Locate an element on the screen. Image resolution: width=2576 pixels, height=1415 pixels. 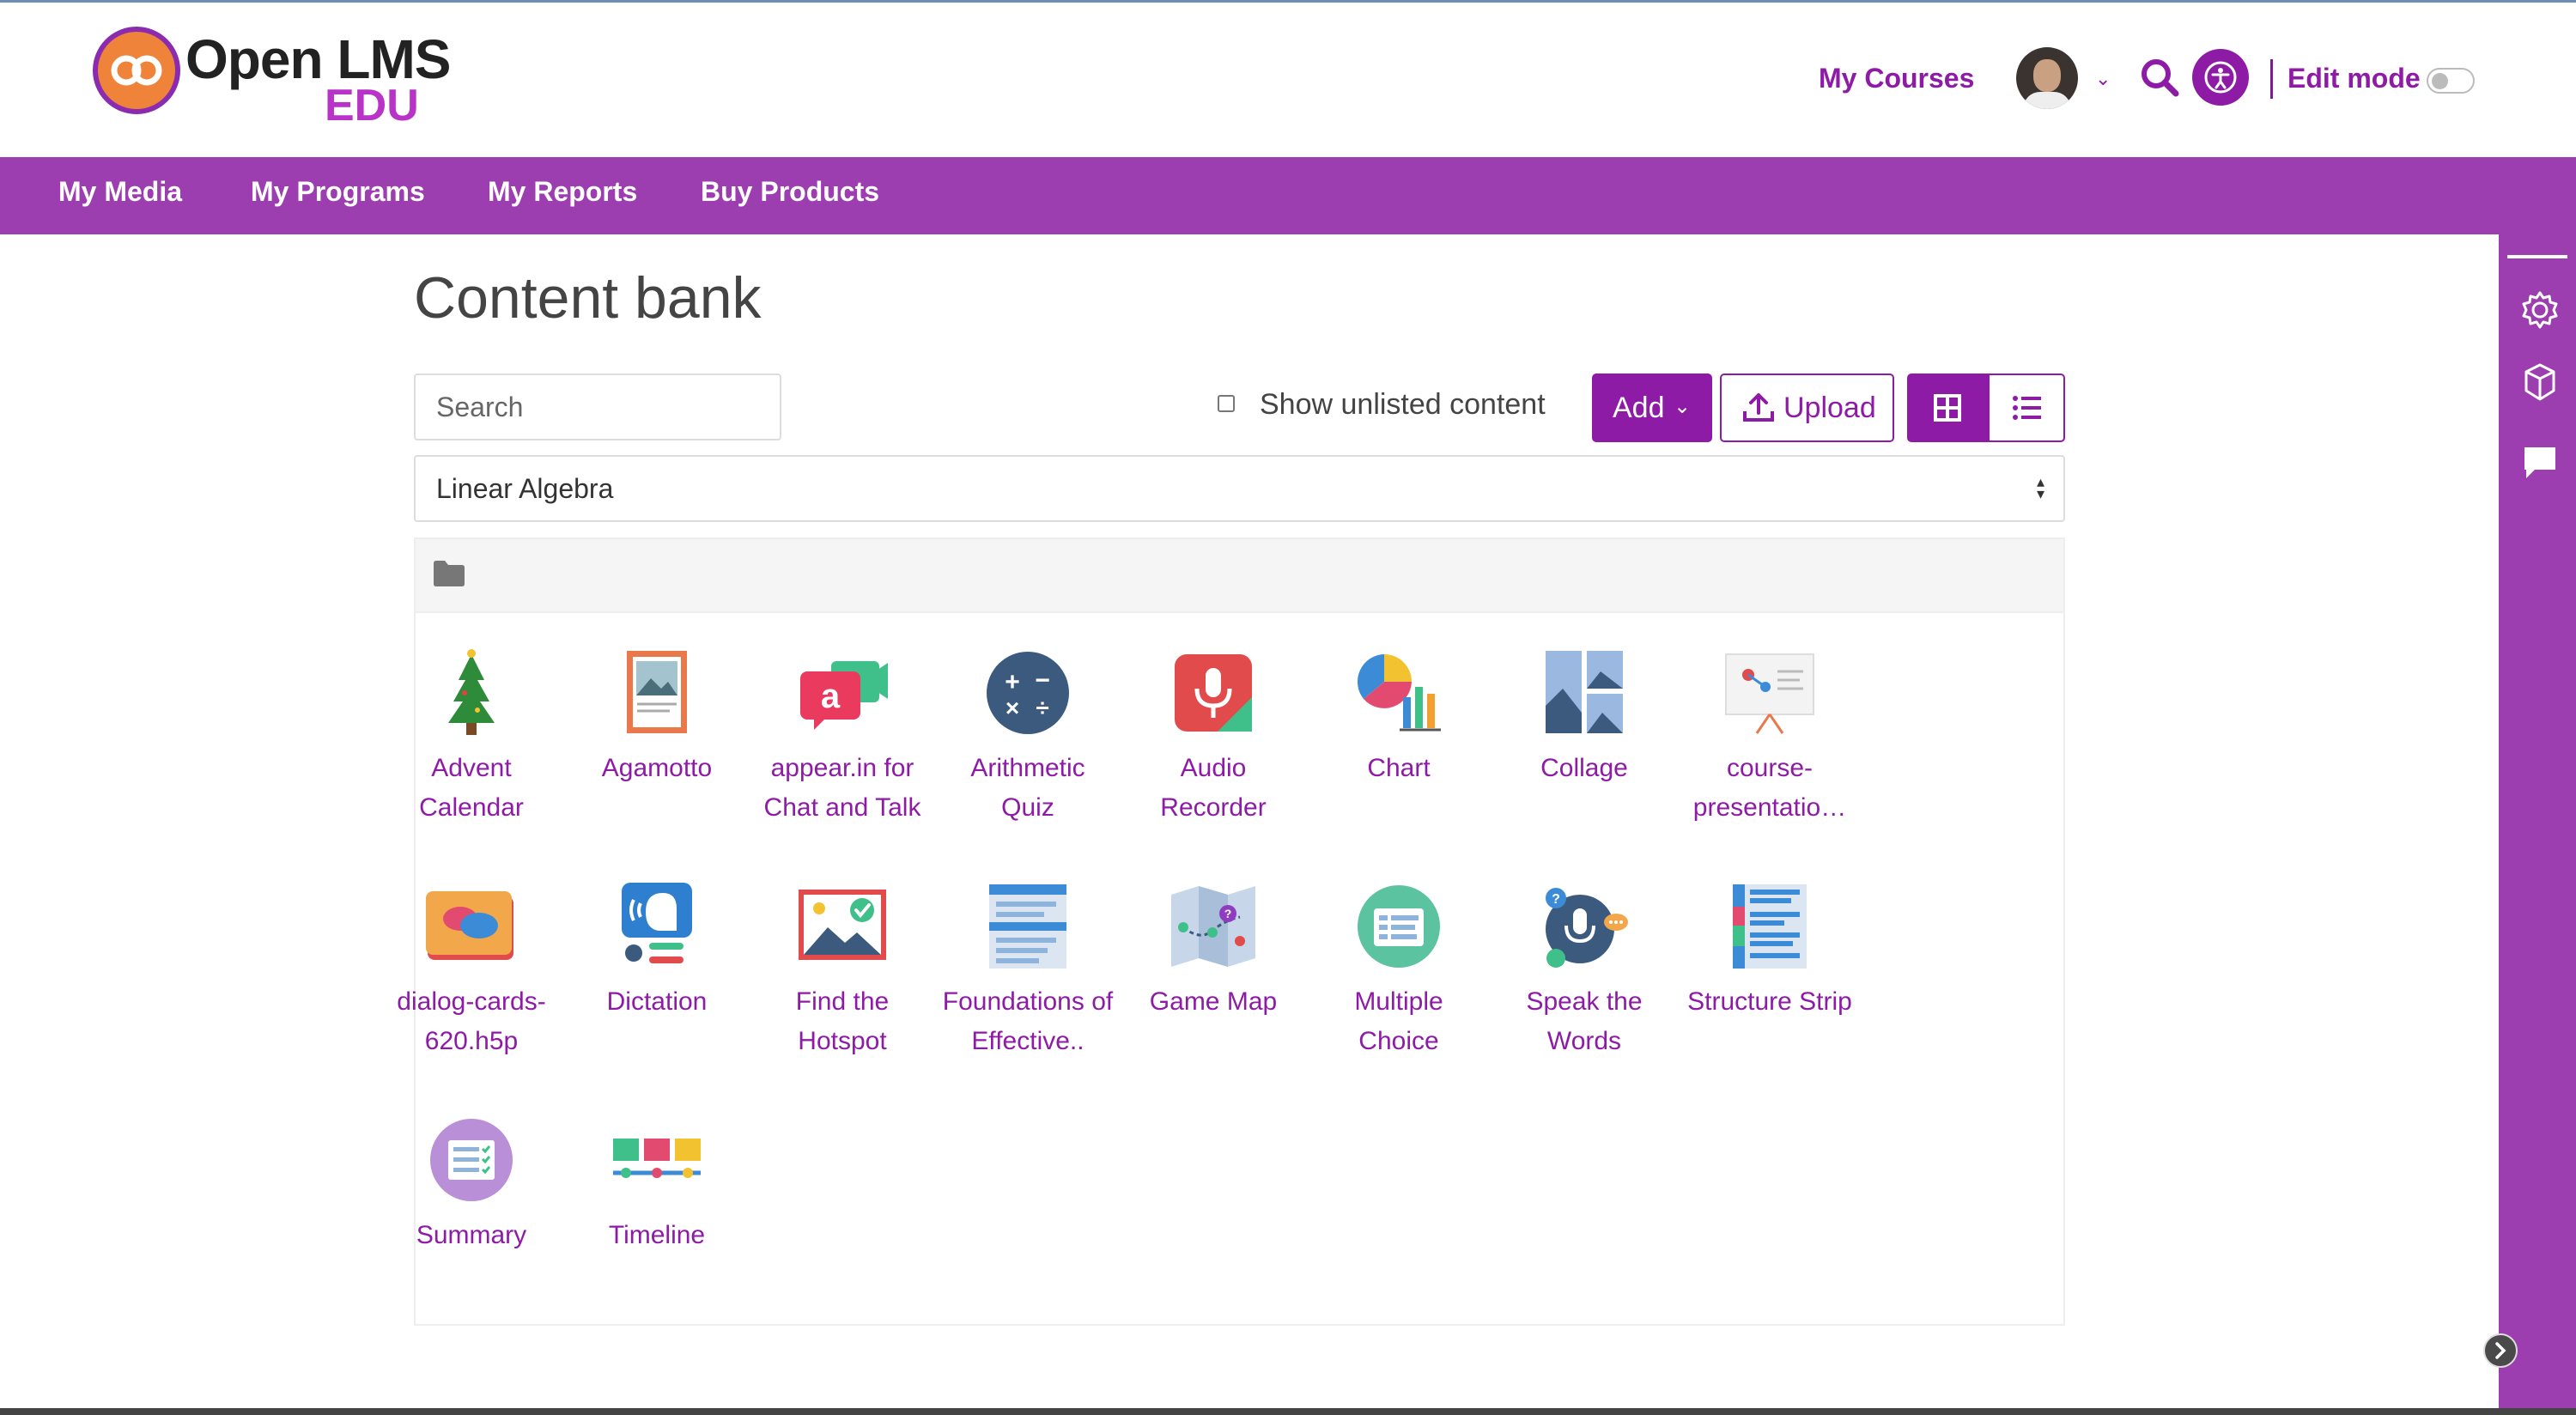
multiple-choice-icon is located at coordinates (1399, 926).